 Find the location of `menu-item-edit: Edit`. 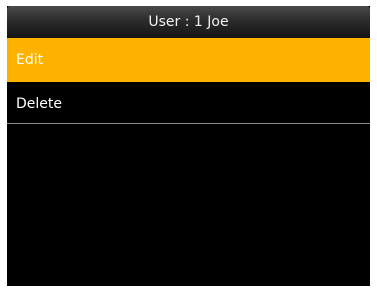

menu-item-edit: Edit is located at coordinates (188, 60).